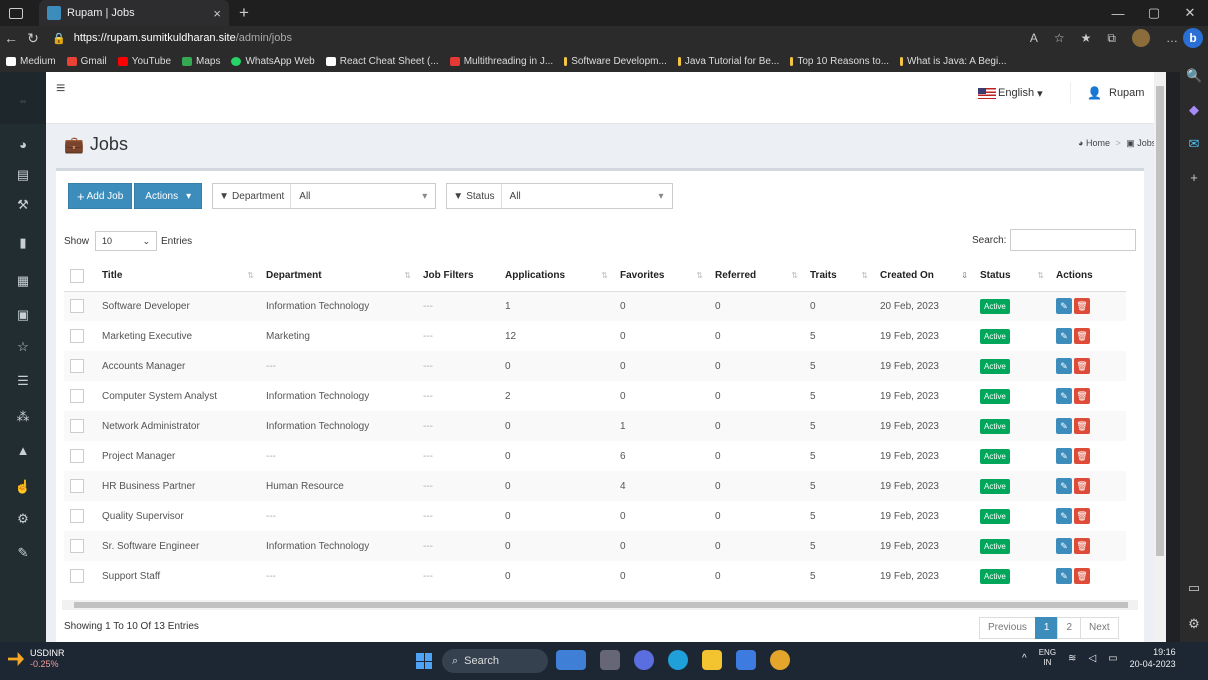  What do you see at coordinates (1010, 93) in the screenshot?
I see `language-selector: English ▾` at bounding box center [1010, 93].